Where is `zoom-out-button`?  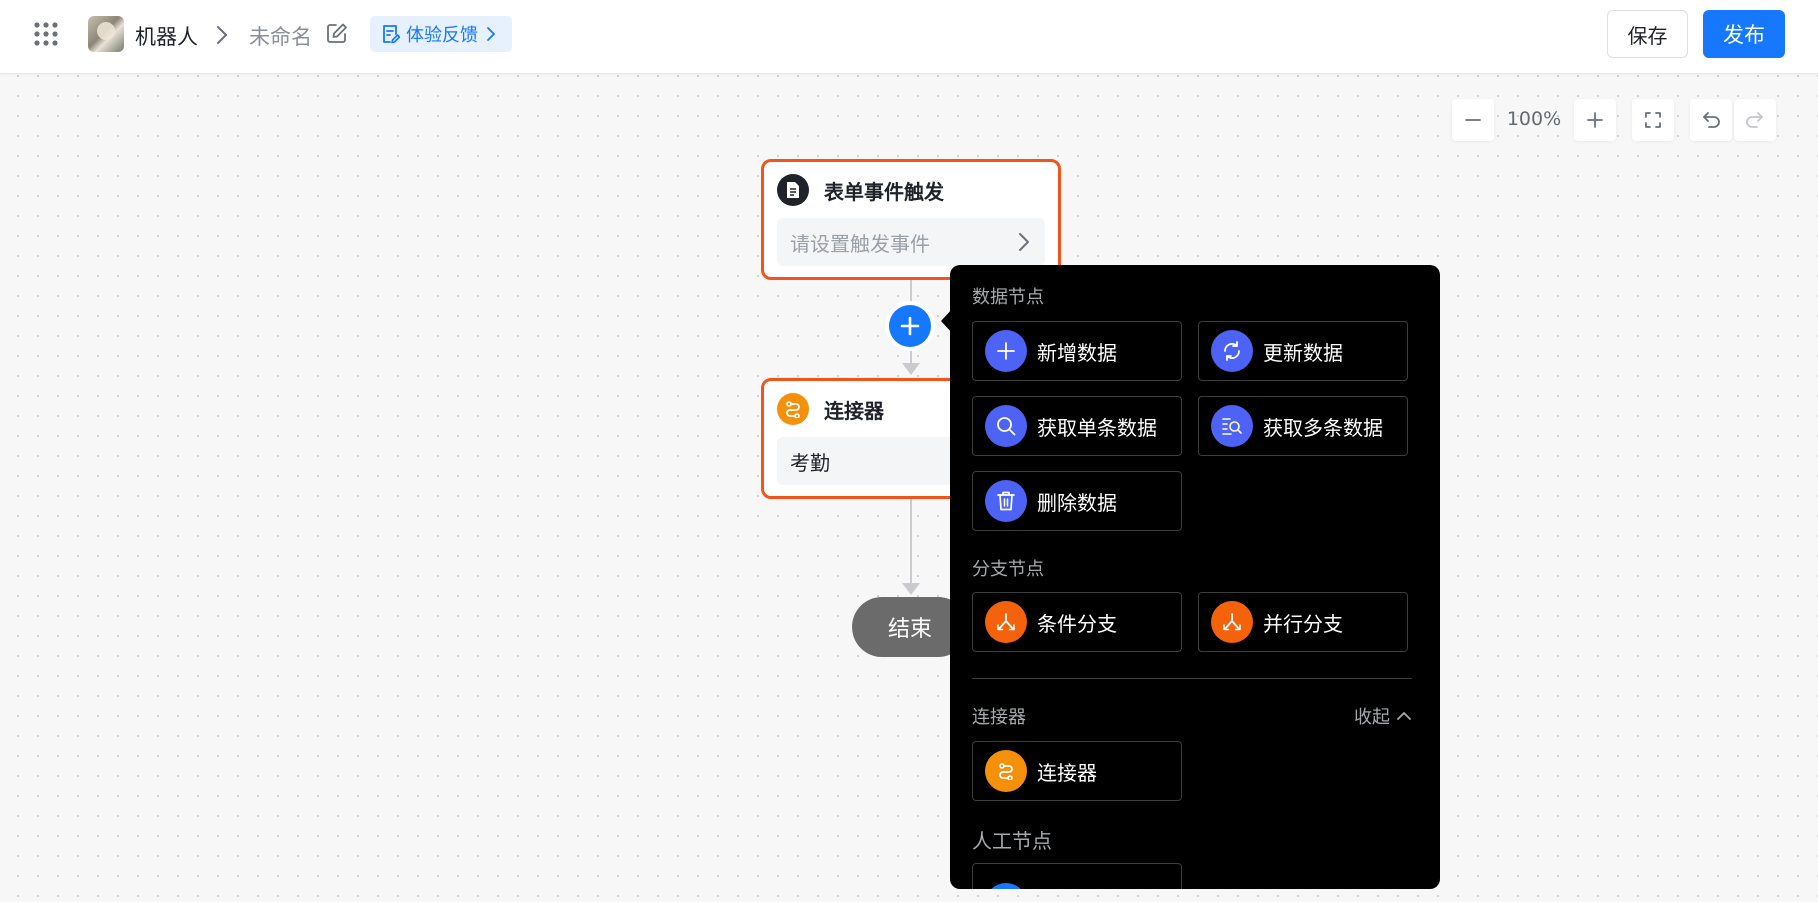 zoom-out-button is located at coordinates (1473, 120).